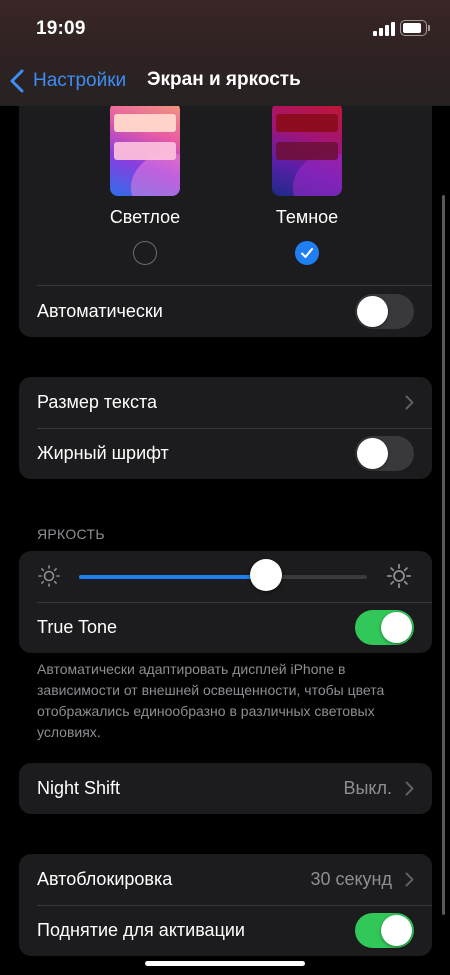  Describe the element at coordinates (225, 627) in the screenshot. I see `true-tone-row: True Tone` at that location.